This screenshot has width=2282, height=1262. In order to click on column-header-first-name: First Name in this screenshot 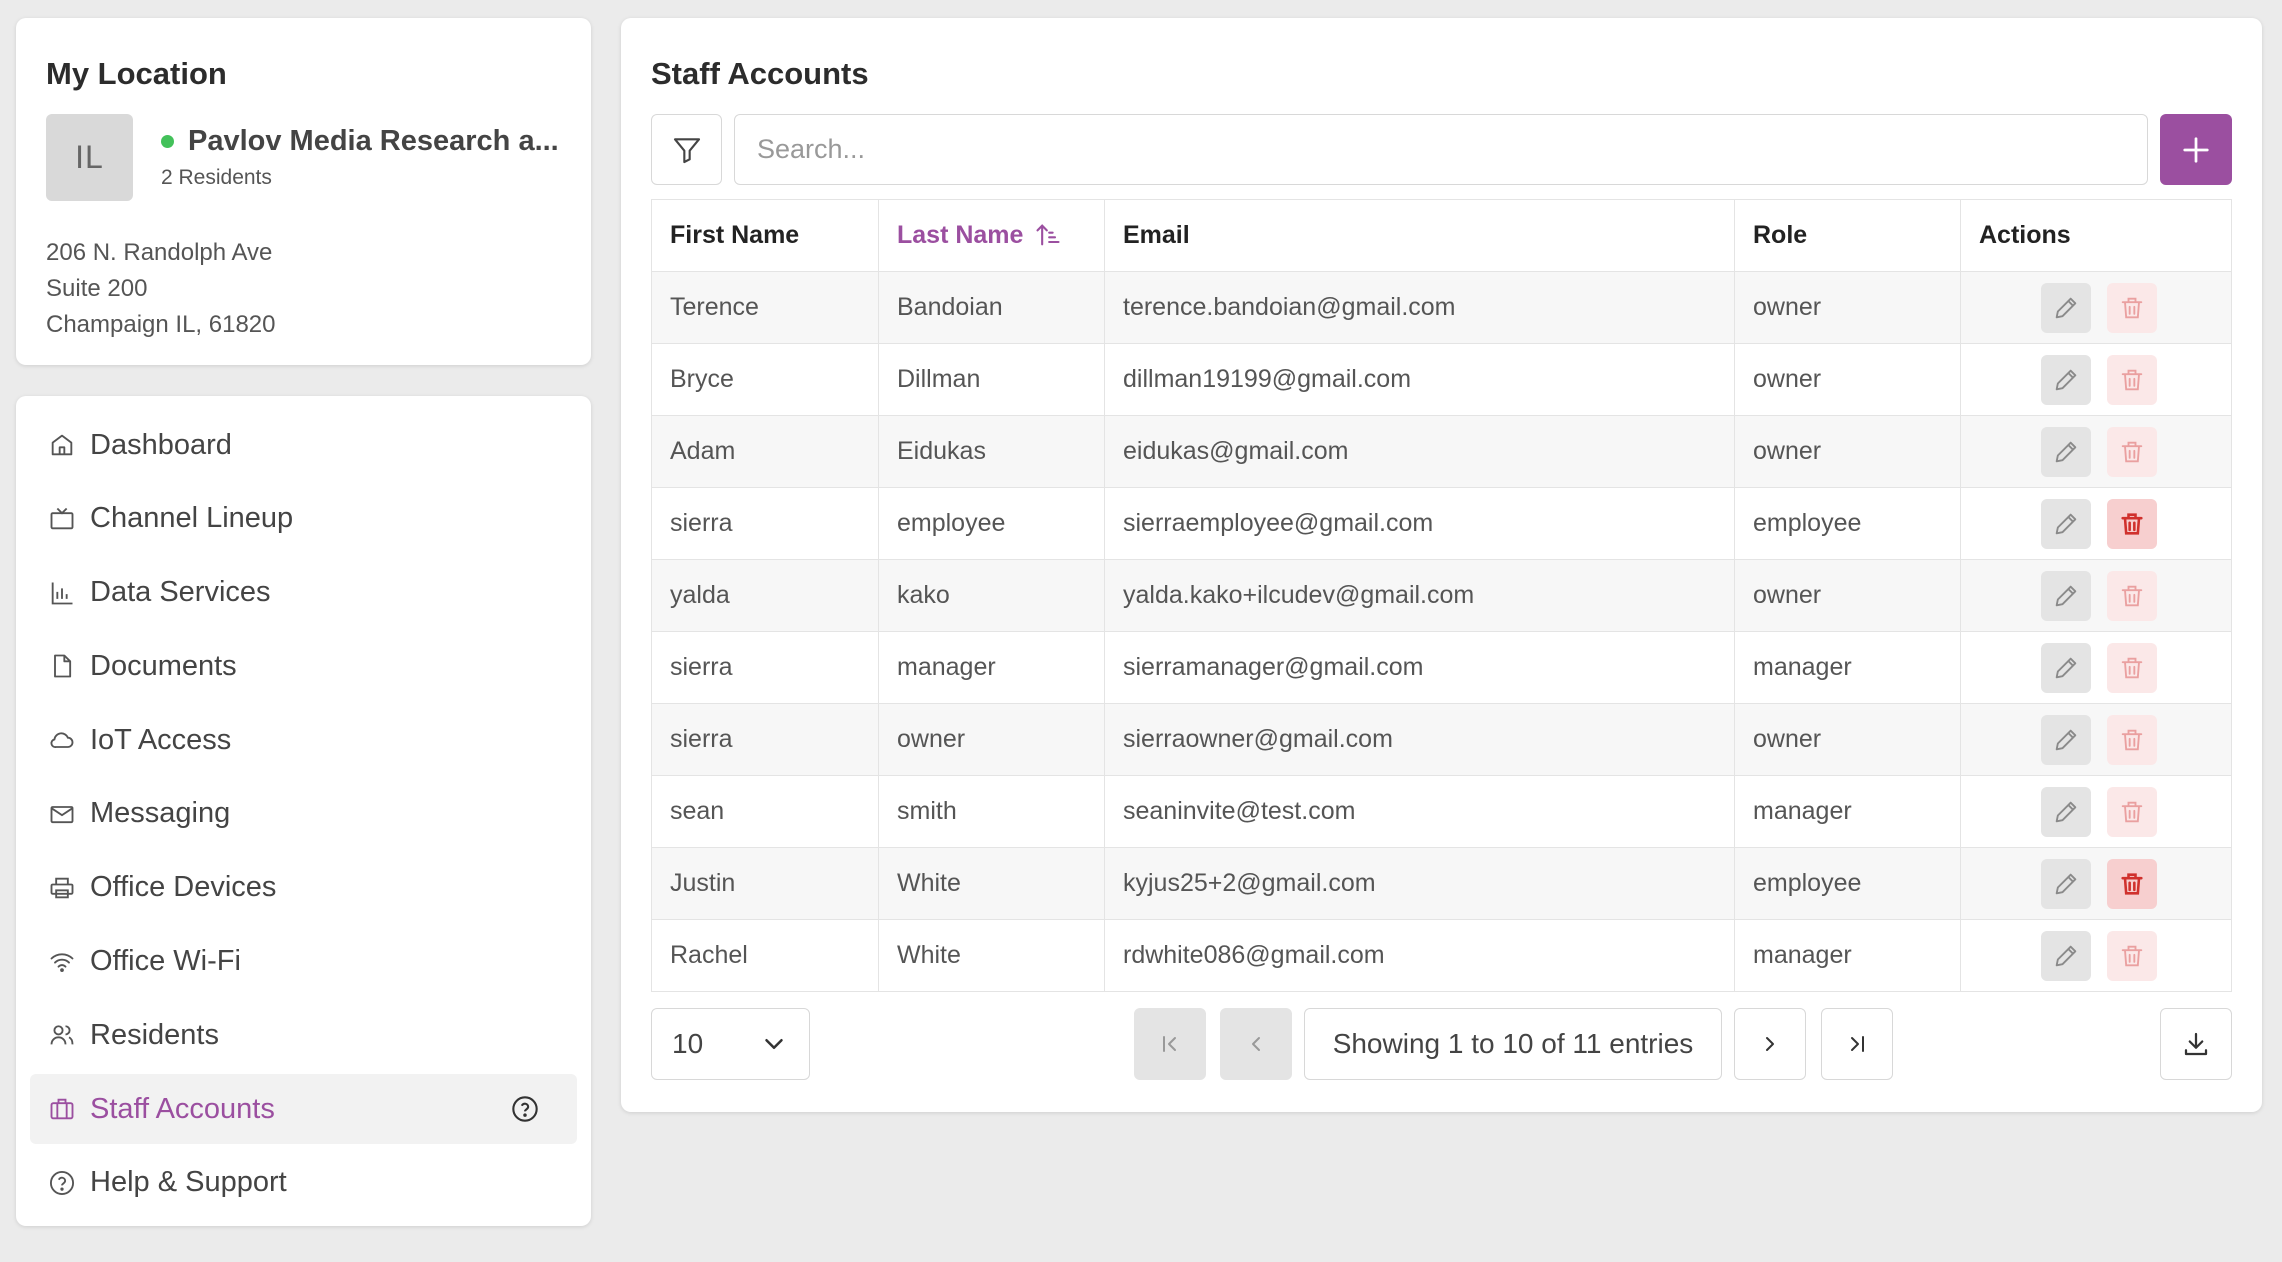, I will do `click(765, 235)`.